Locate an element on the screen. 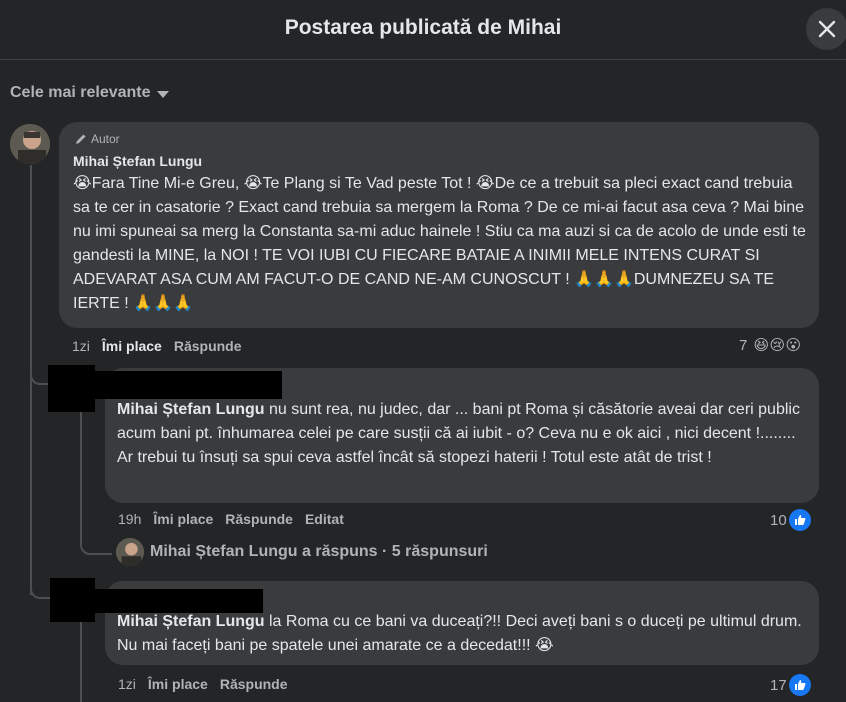 The height and width of the screenshot is (702, 846). wow-reaction-icon: 😮 is located at coordinates (793, 345).